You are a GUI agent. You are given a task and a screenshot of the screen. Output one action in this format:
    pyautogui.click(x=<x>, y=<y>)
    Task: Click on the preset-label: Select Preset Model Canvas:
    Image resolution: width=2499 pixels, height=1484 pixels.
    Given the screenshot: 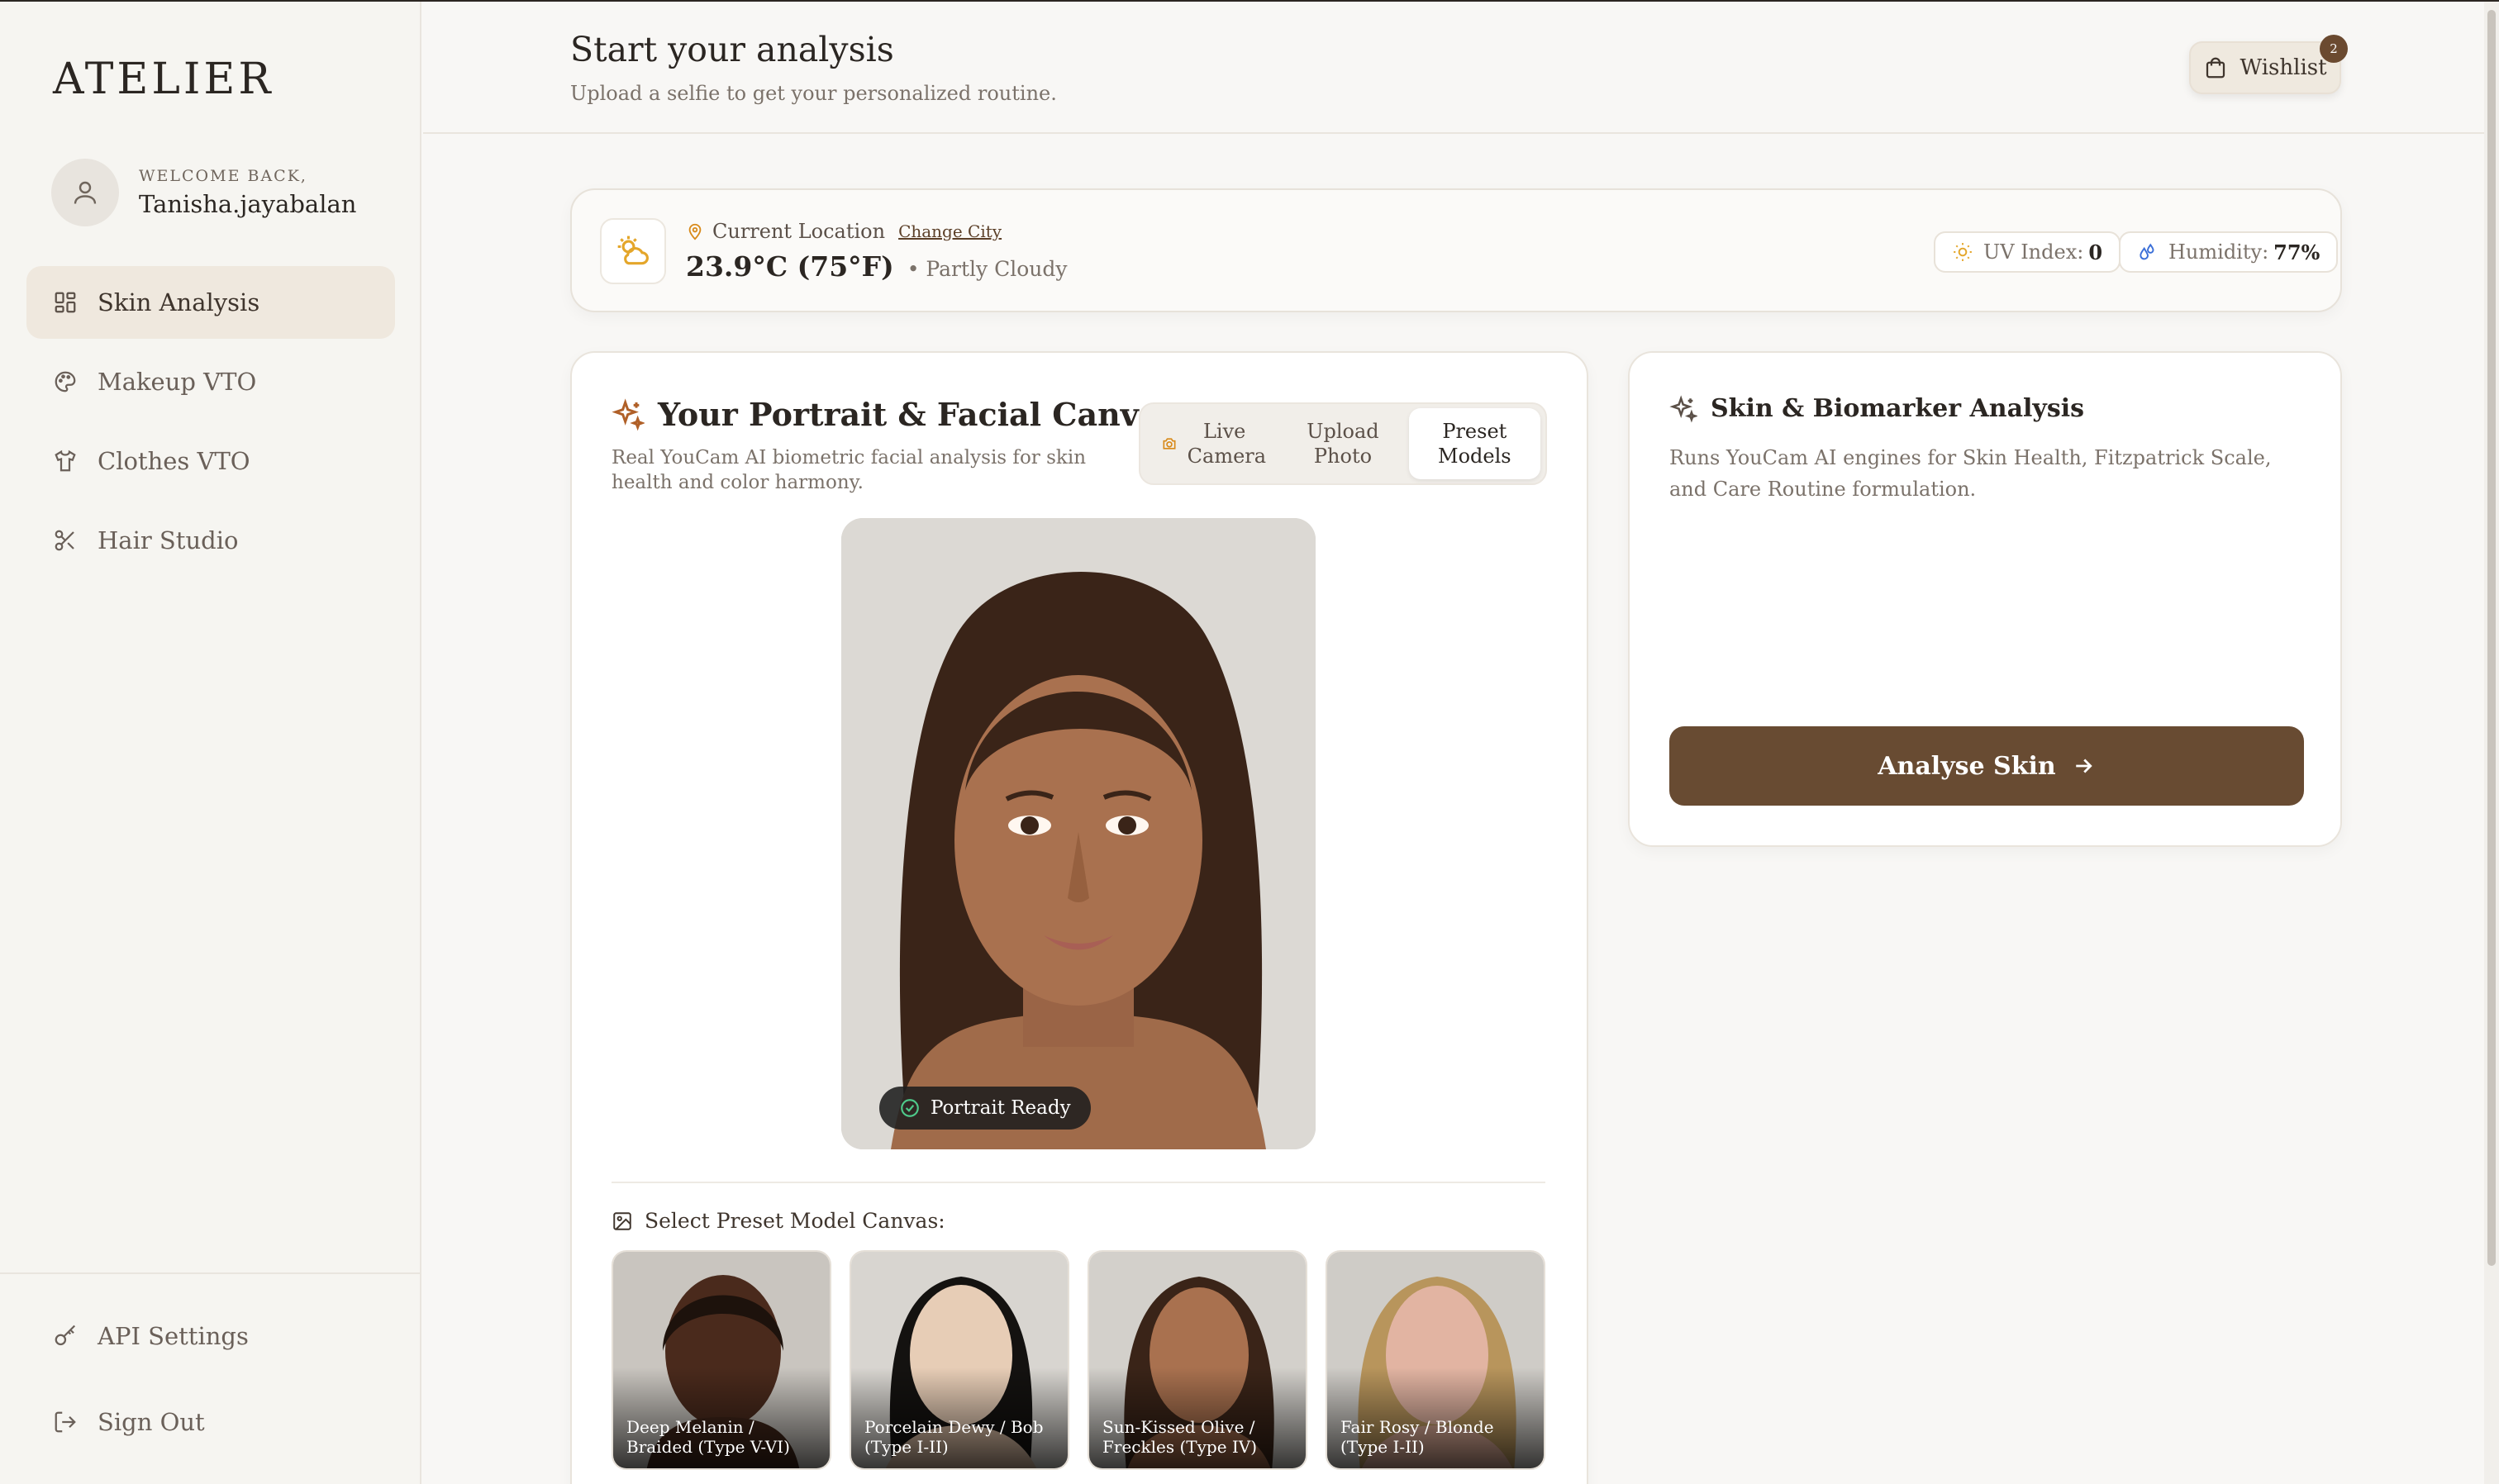 What is the action you would take?
    pyautogui.click(x=778, y=1221)
    